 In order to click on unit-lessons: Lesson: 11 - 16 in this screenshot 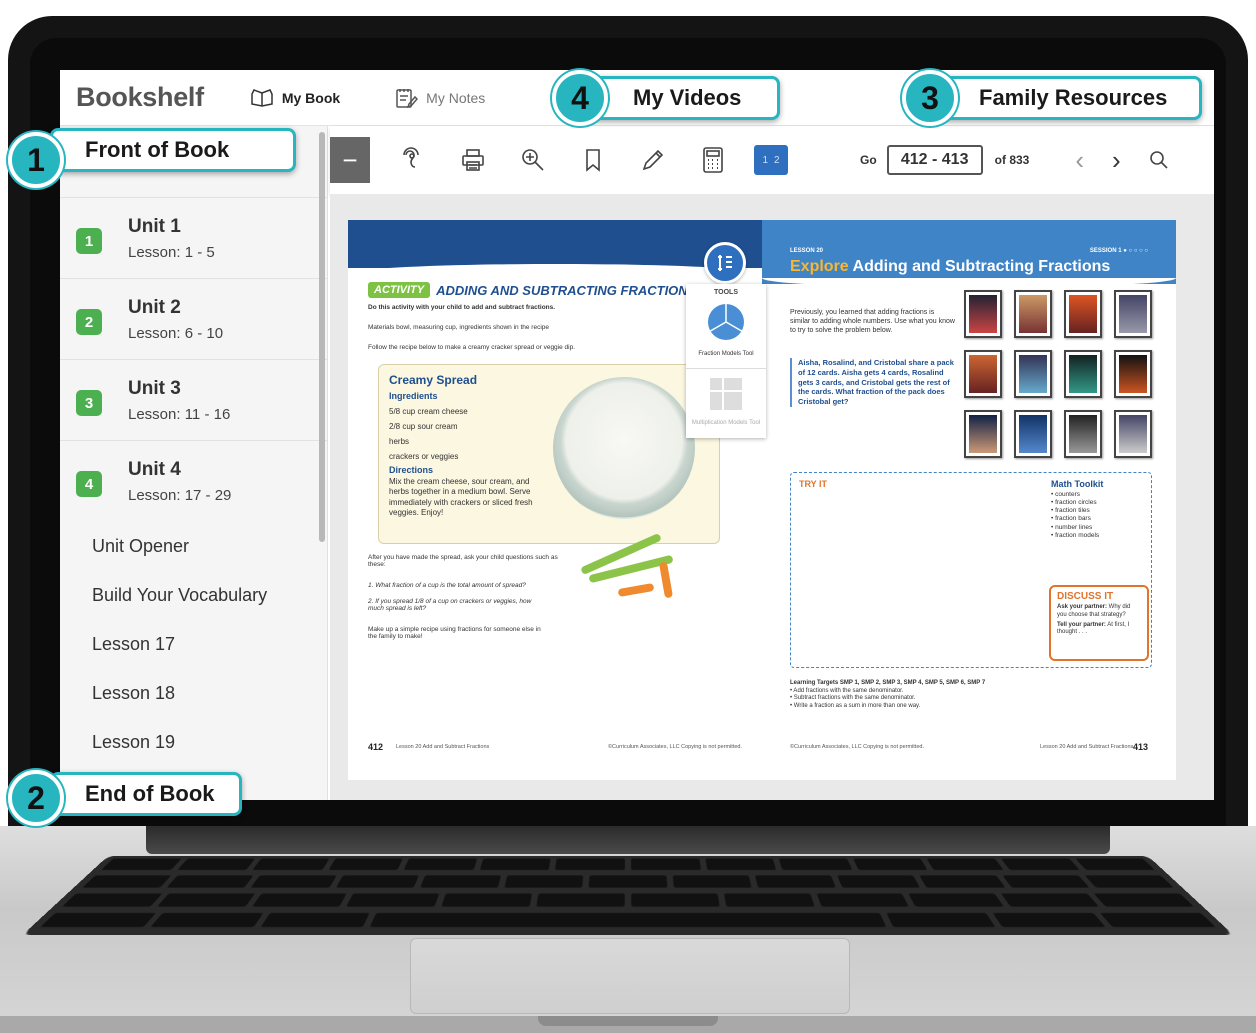, I will do `click(179, 414)`.